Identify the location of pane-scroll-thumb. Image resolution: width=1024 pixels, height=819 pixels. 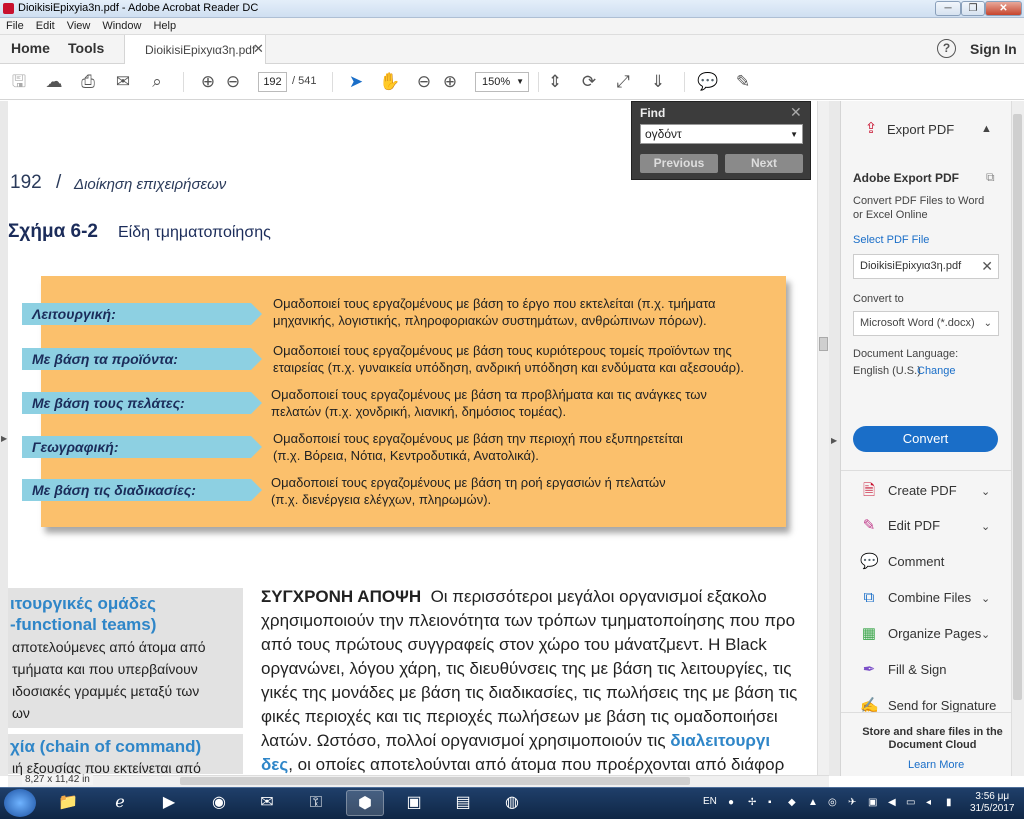
(1017, 407).